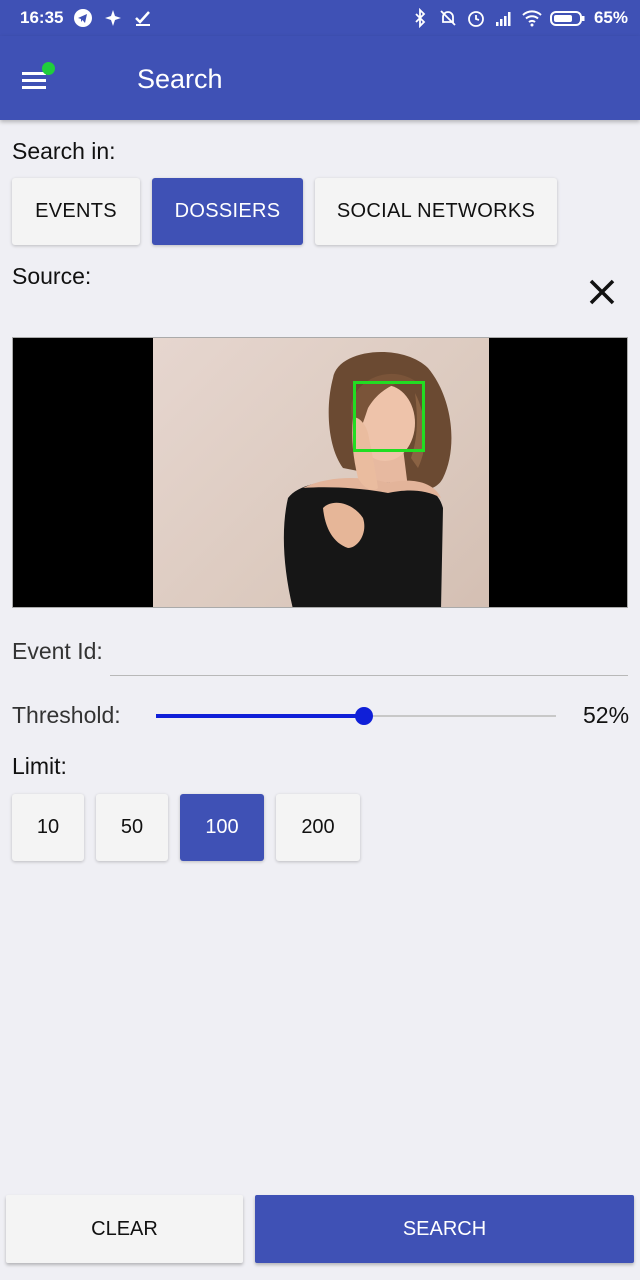  Describe the element at coordinates (66, 715) in the screenshot. I see `threshold-label: Threshold:` at that location.